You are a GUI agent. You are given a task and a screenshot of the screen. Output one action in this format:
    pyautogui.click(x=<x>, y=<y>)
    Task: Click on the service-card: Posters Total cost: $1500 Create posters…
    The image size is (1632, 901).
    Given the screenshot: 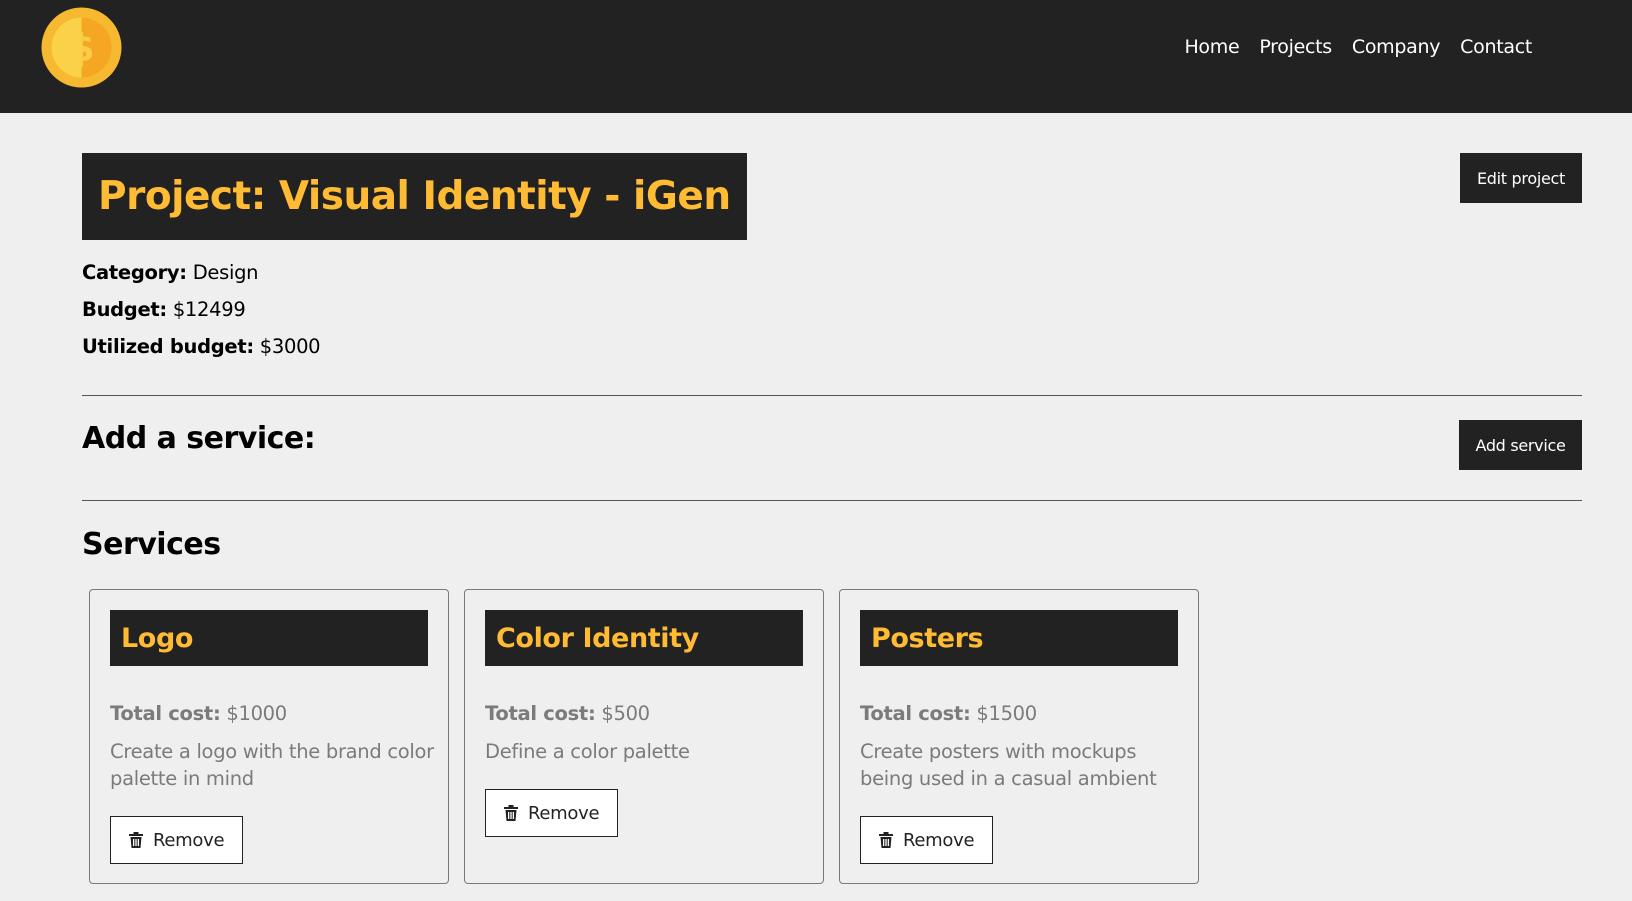 What is the action you would take?
    pyautogui.click(x=1019, y=736)
    